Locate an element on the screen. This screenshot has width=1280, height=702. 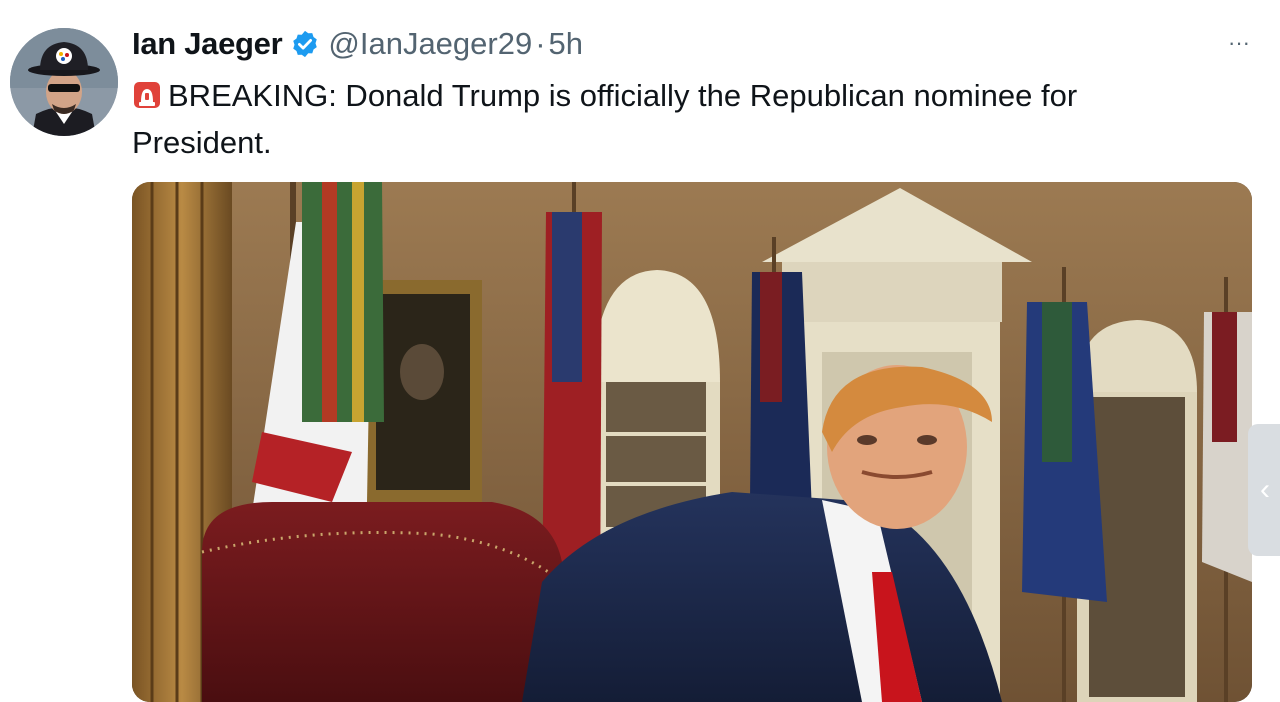
chevron-left-icon: ‹ is located at coordinates (1265, 489).